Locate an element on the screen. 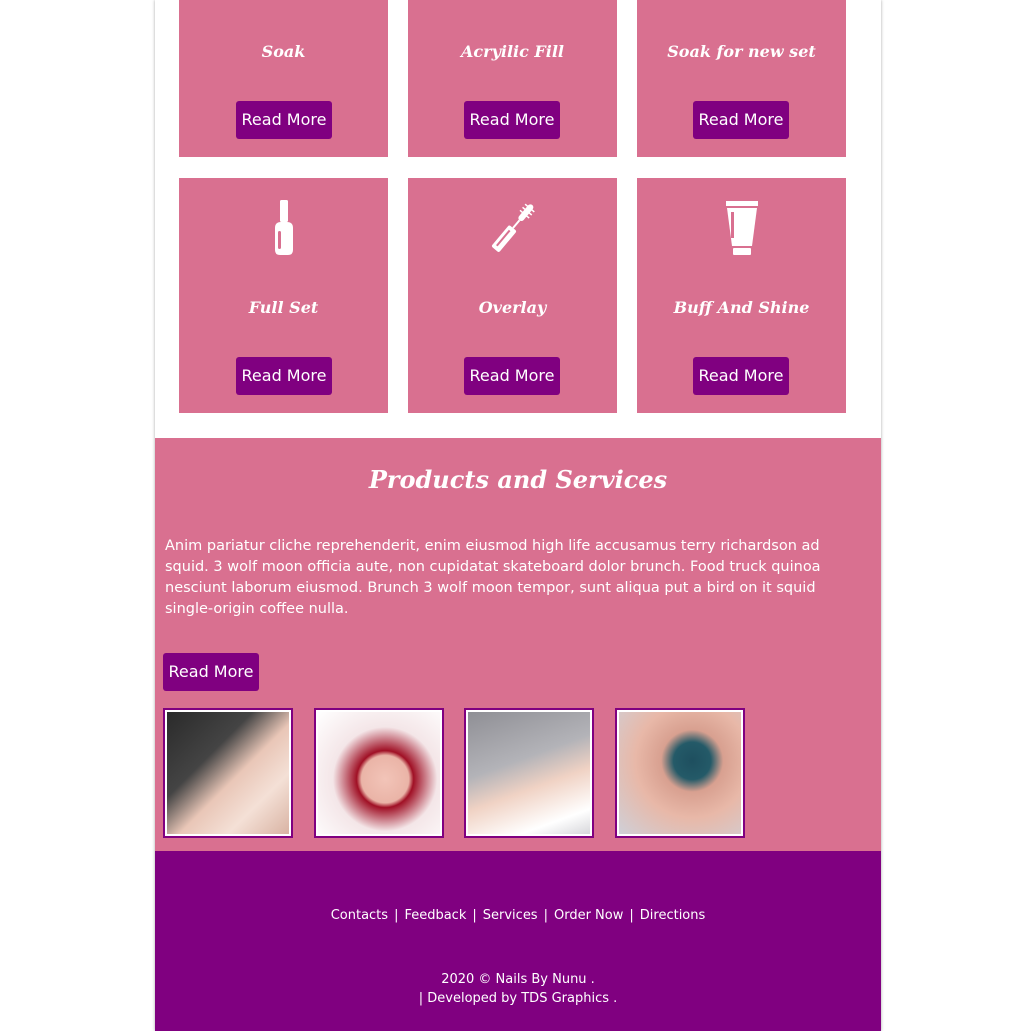 This screenshot has width=1036, height=1031. service-card-overlay: Overlay Read More is located at coordinates (512, 295).